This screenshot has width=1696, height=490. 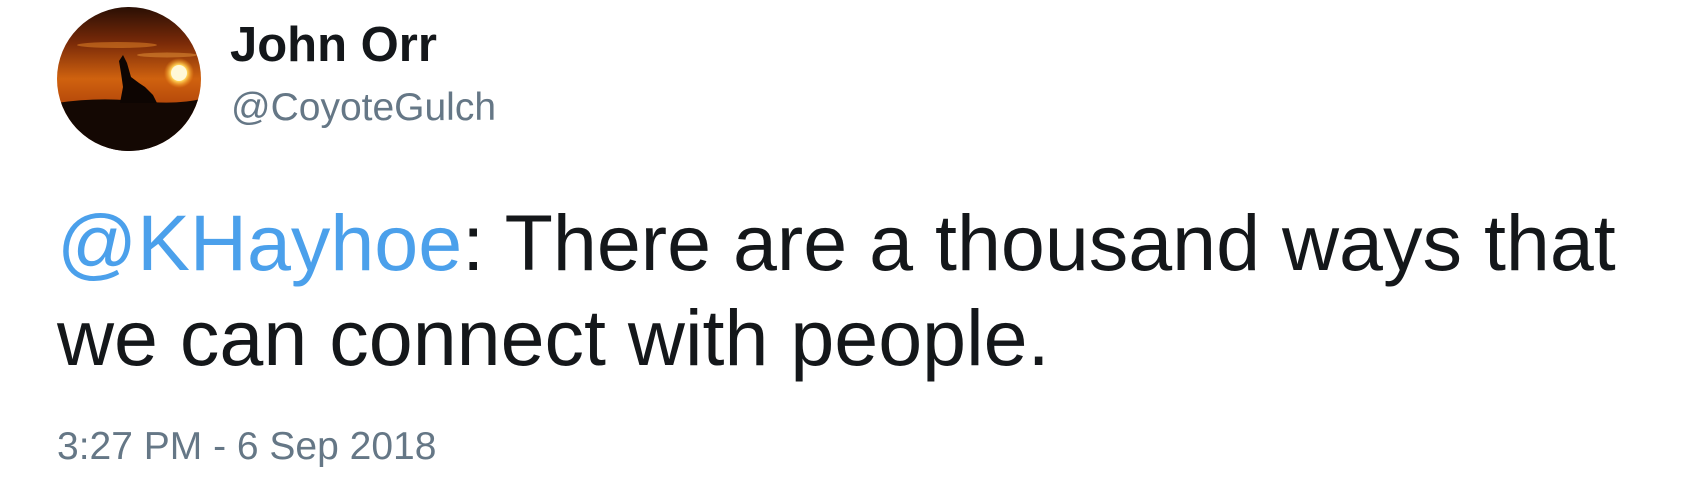 I want to click on author-handle: @CoyoteGulch, so click(x=363, y=108).